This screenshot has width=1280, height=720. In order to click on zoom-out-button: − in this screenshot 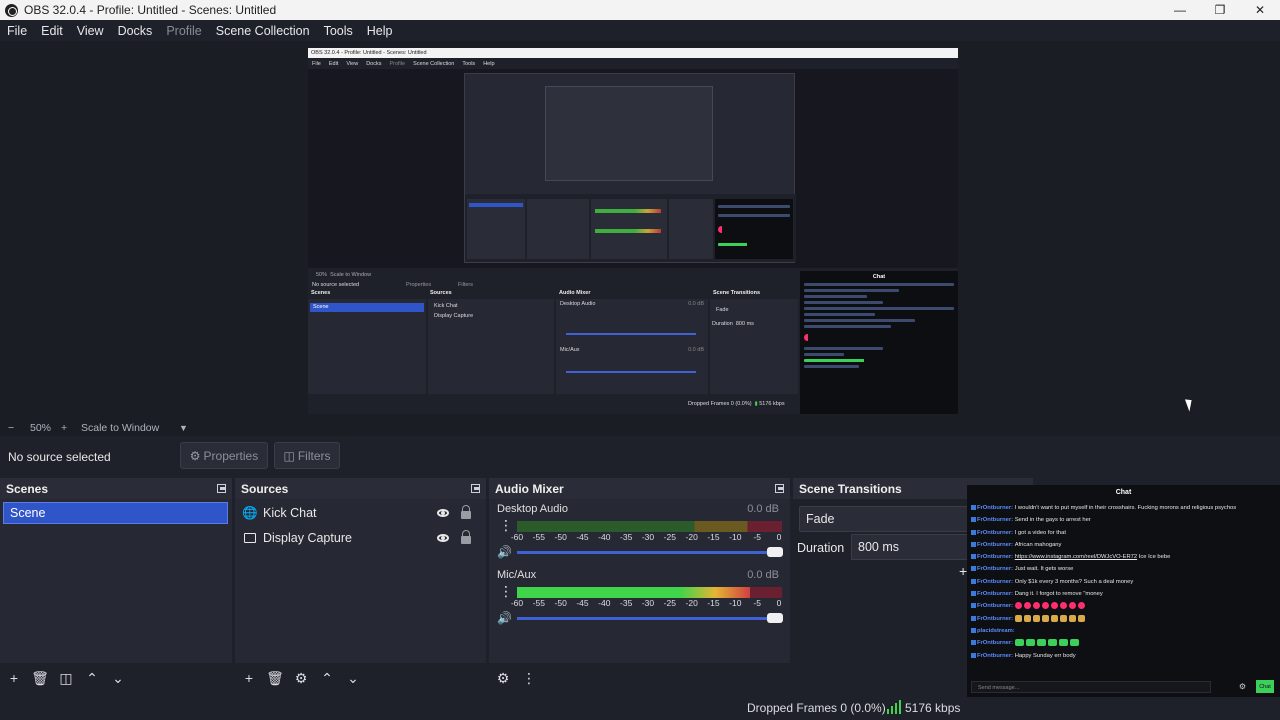, I will do `click(11, 428)`.